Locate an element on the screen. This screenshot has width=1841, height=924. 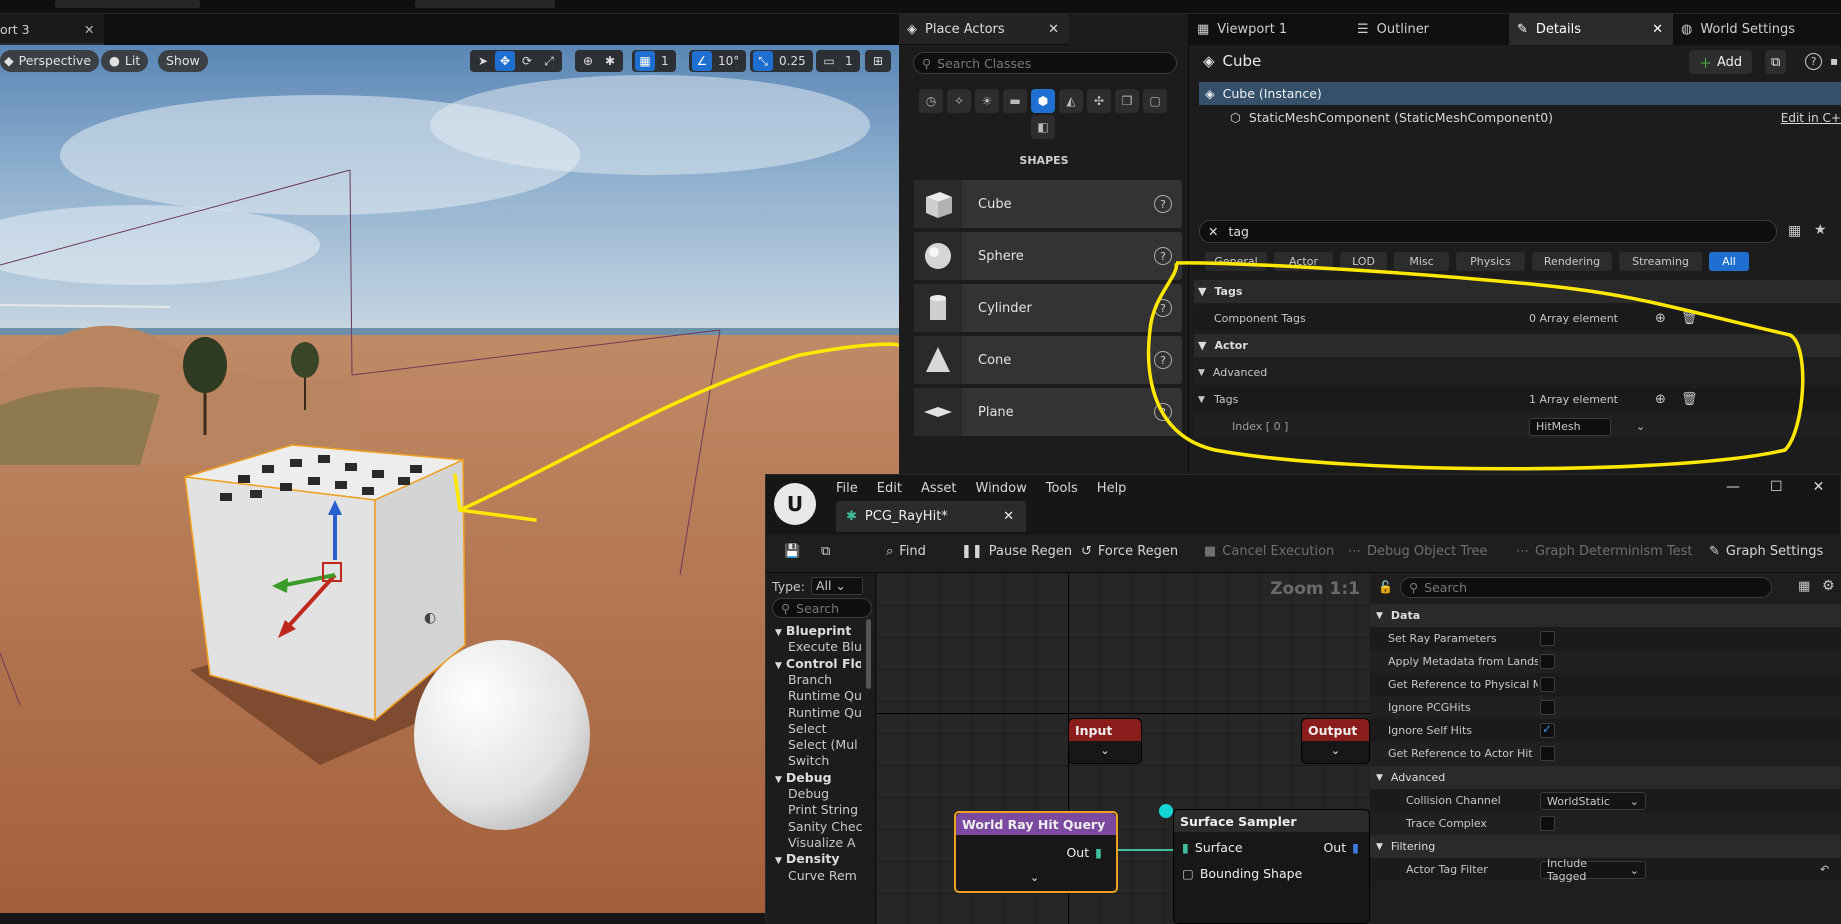
extra-icon: ◧ is located at coordinates (1043, 127).